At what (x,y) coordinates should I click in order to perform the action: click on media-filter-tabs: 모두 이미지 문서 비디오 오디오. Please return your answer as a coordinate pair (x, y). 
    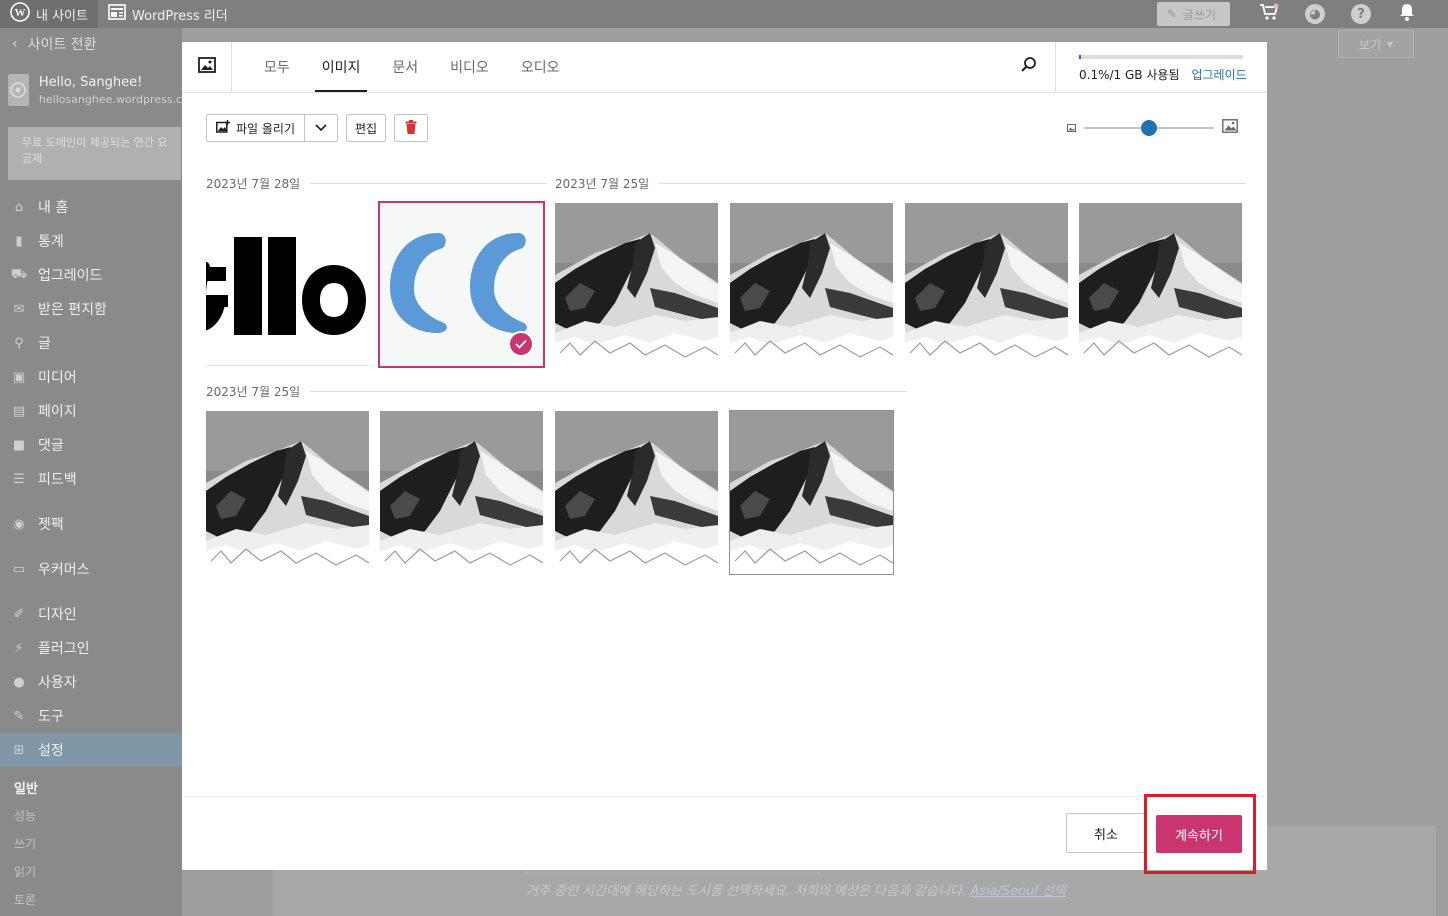
    Looking at the image, I should click on (403, 67).